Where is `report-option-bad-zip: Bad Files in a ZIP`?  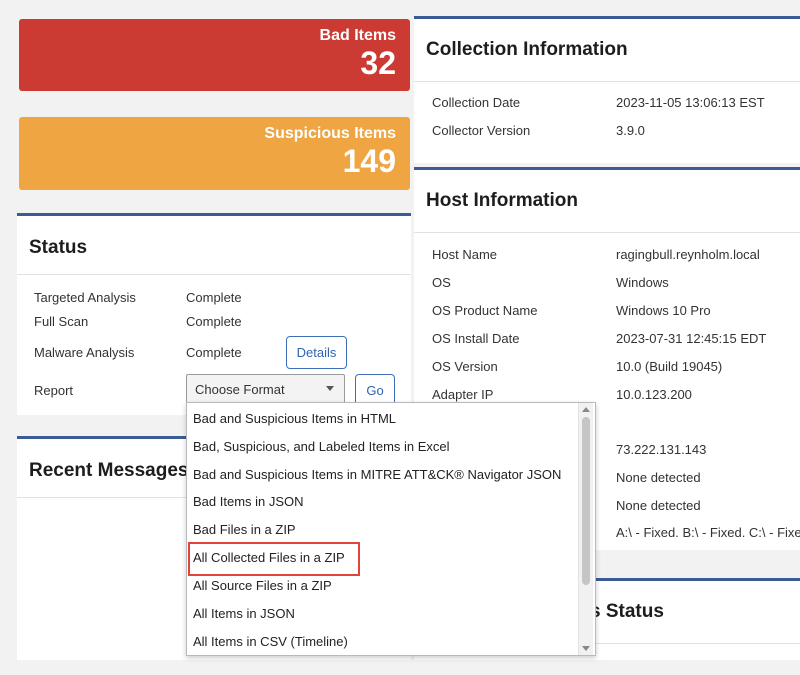
report-option-bad-zip: Bad Files in a ZIP is located at coordinates (244, 529).